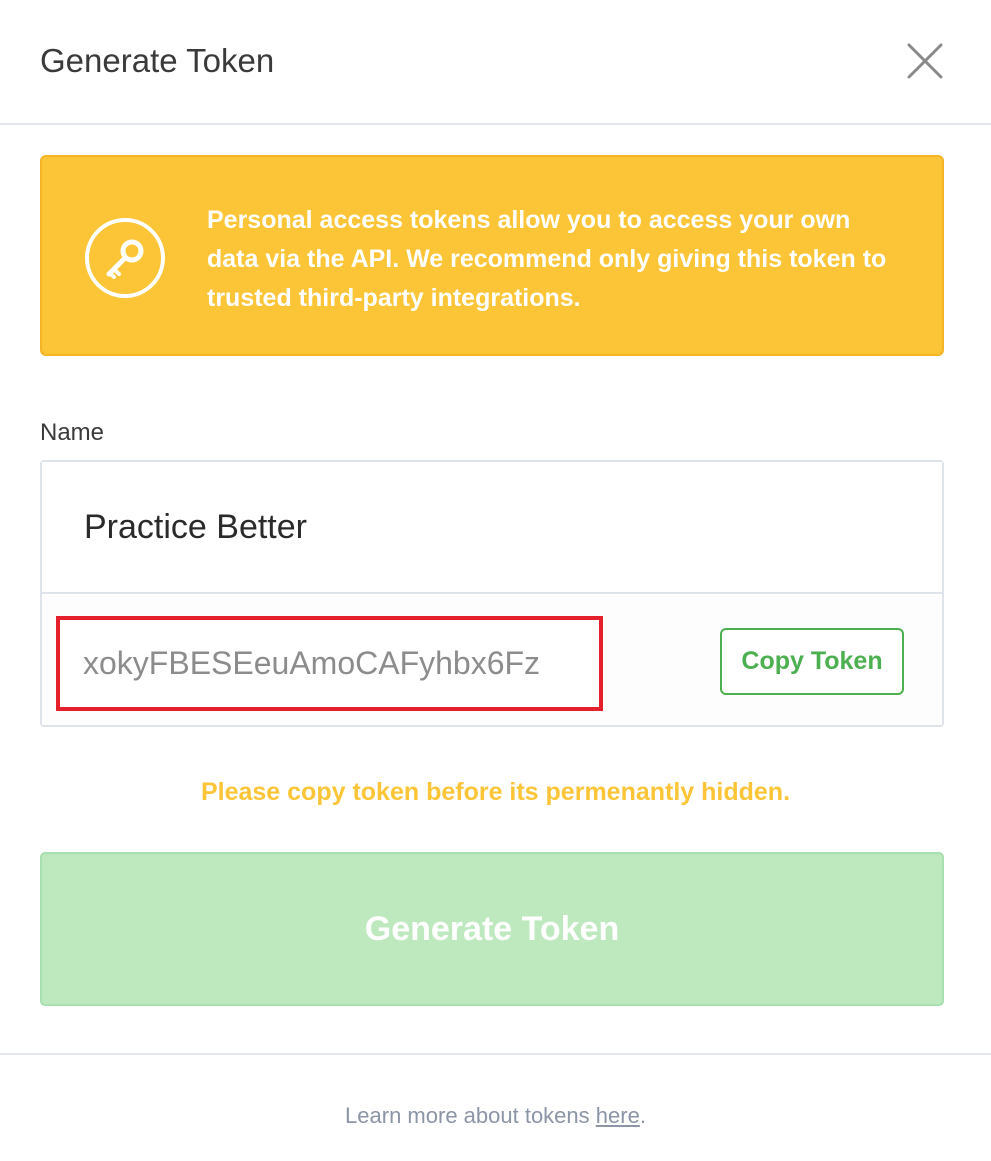  I want to click on footer-text-suffix: ., so click(642, 1115).